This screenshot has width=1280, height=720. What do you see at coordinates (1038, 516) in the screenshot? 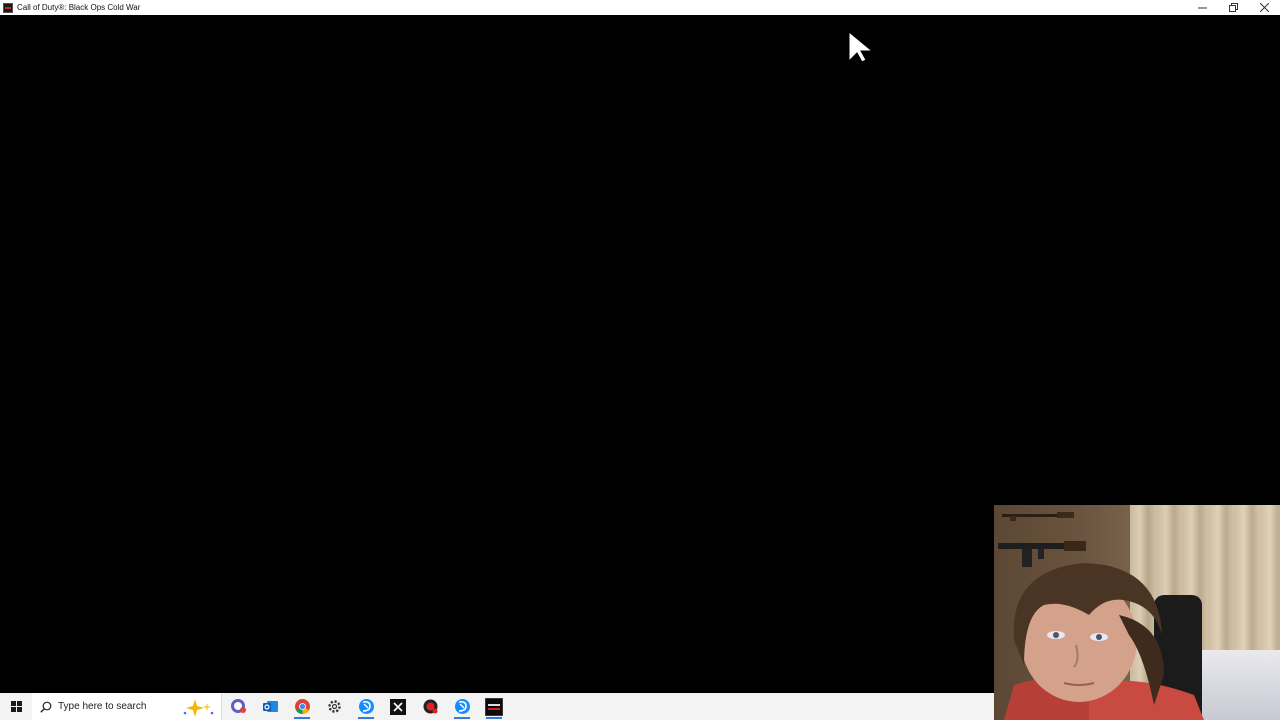
I see `wall-rifle-icon` at bounding box center [1038, 516].